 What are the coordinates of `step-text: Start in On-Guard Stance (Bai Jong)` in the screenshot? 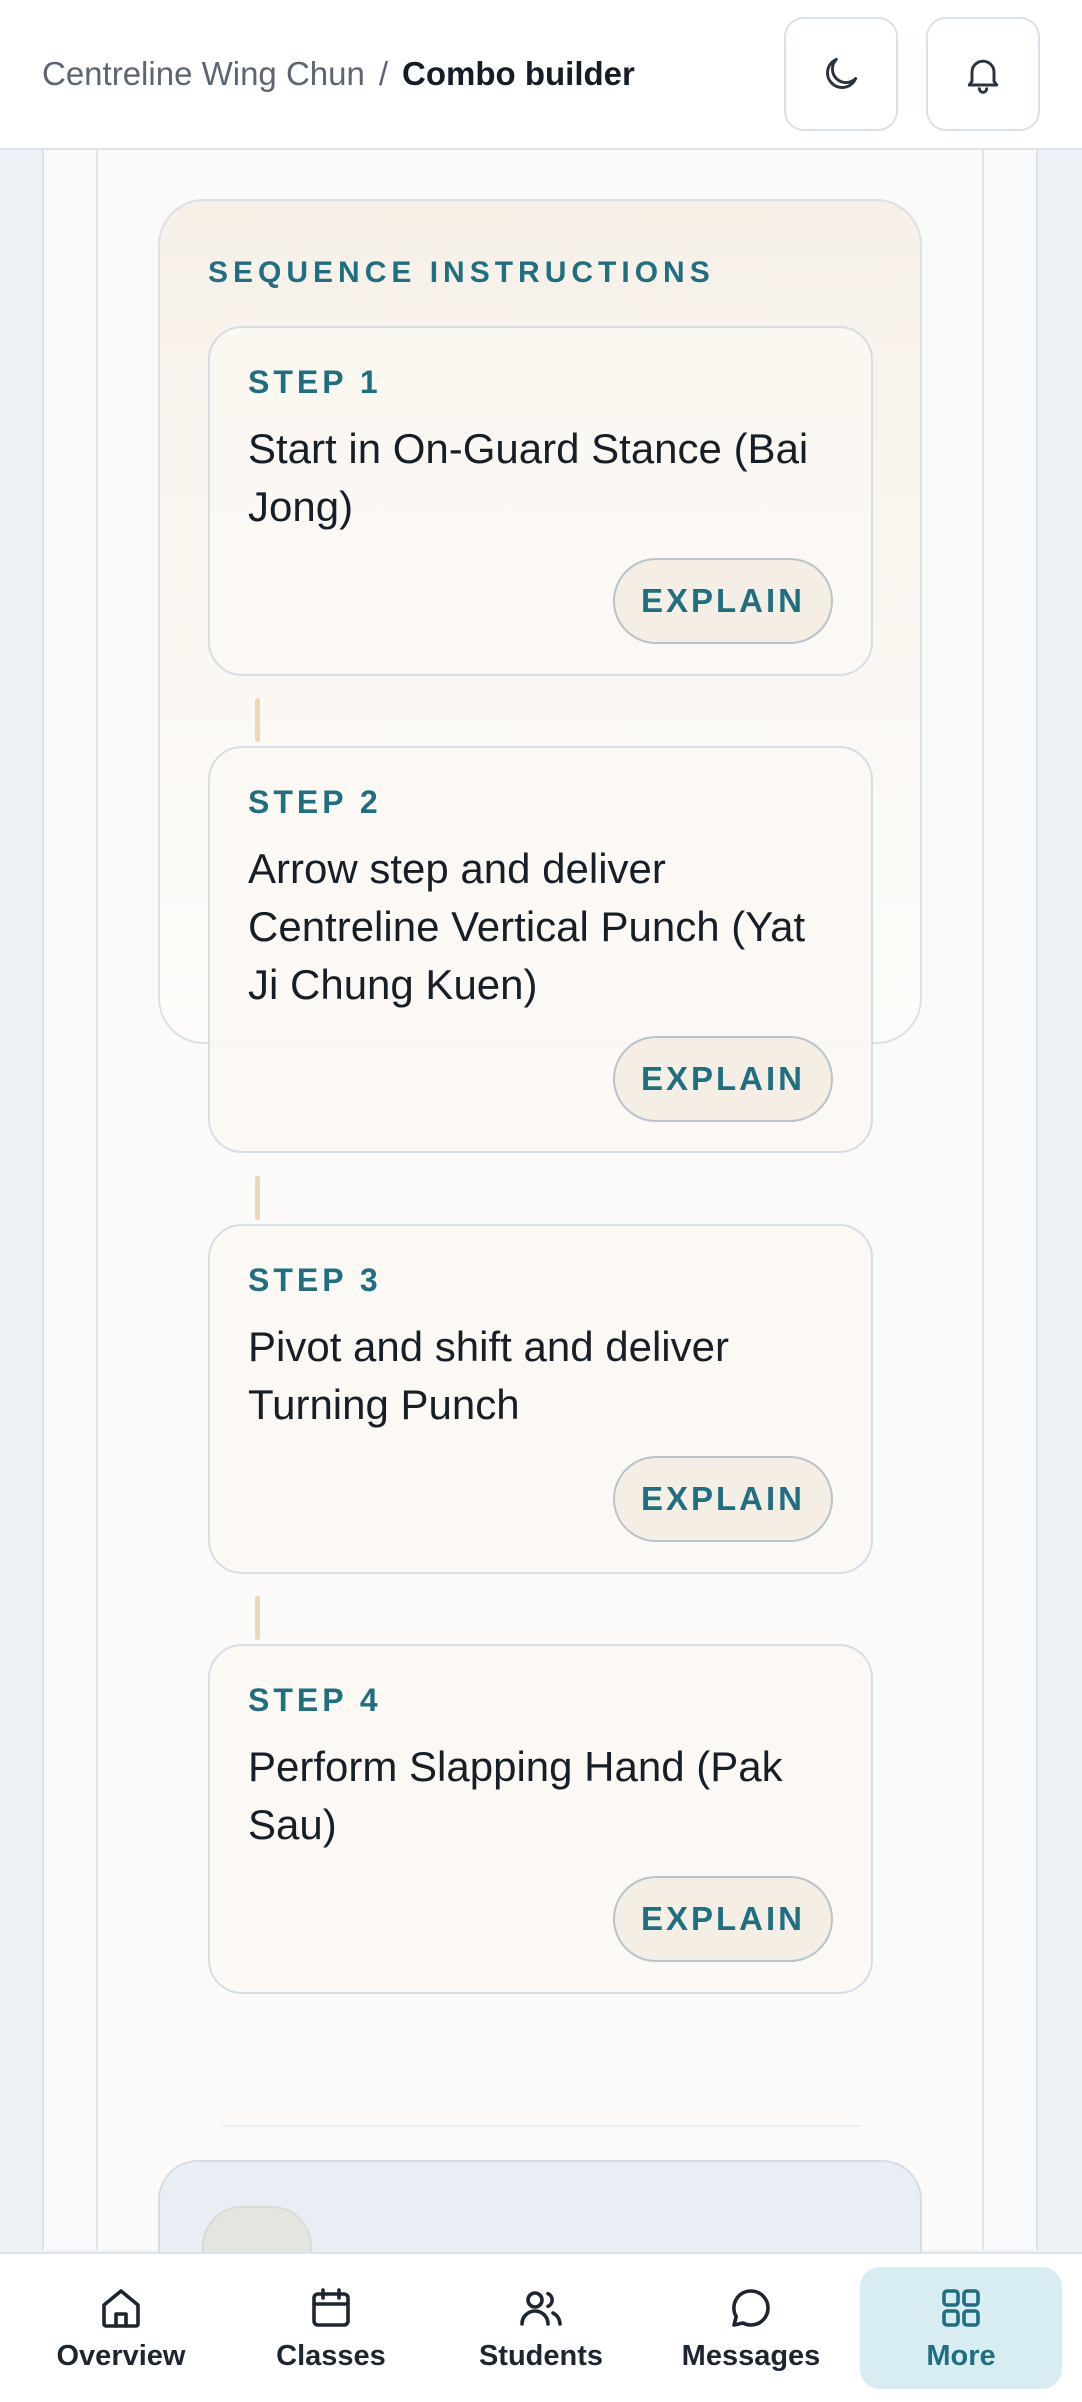 It's located at (528, 477).